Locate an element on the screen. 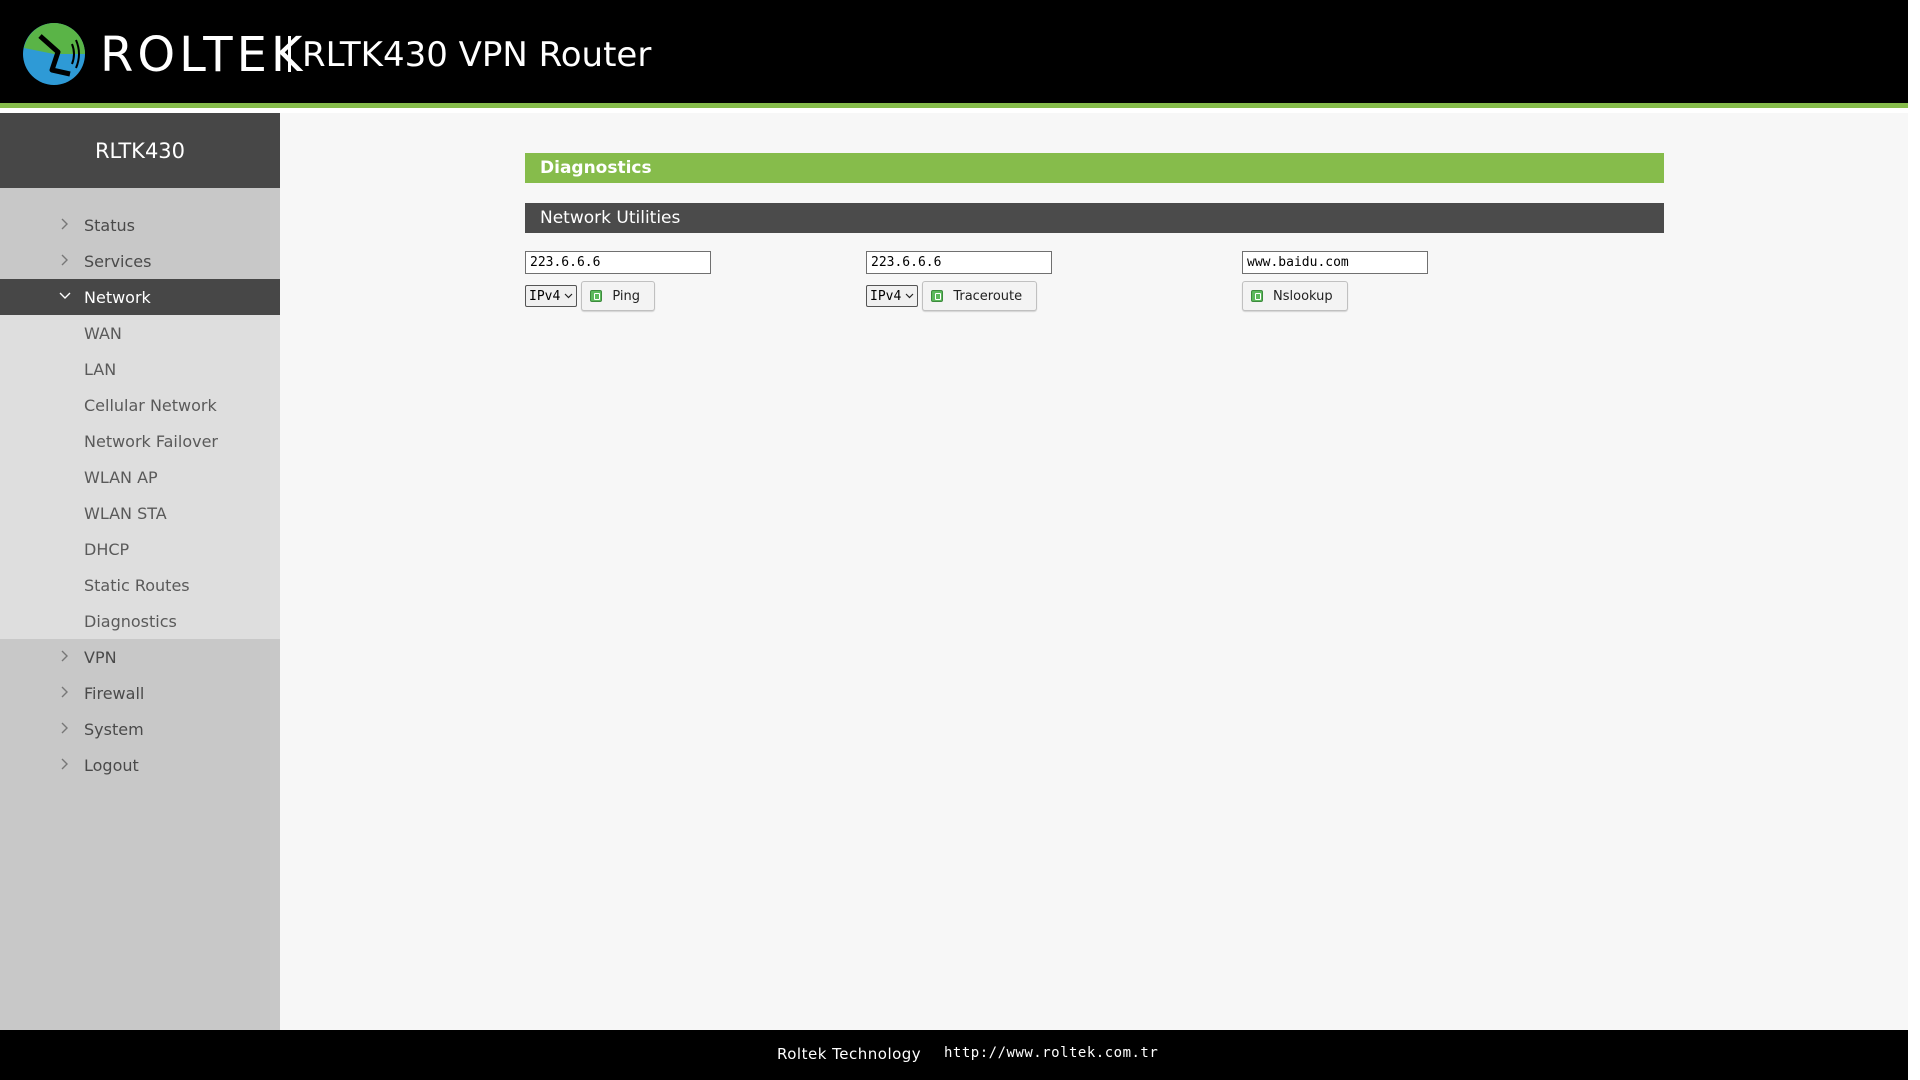 This screenshot has width=1920, height=1080. nslookup-button: Nslookup is located at coordinates (1295, 296).